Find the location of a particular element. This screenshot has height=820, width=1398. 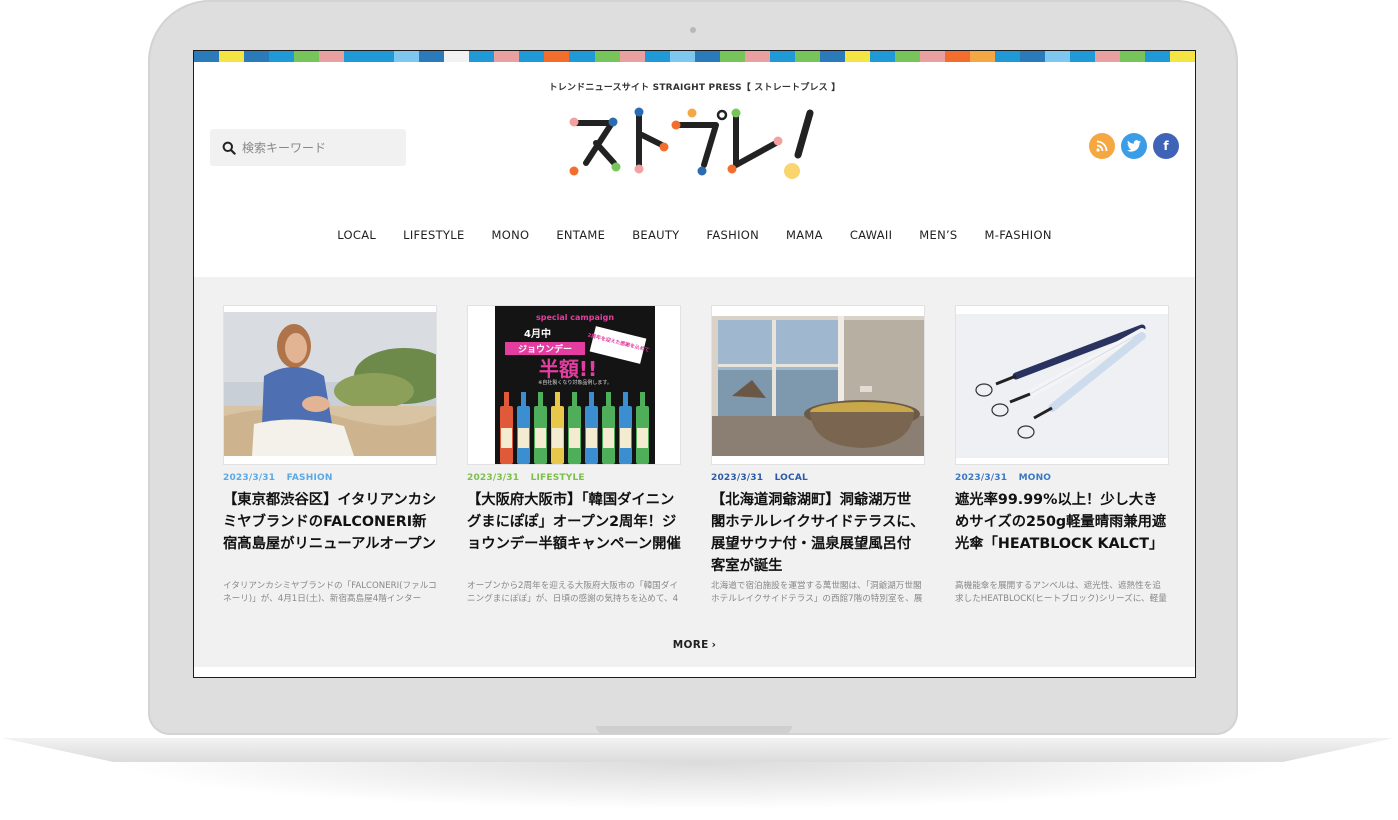

search-box is located at coordinates (308, 147).